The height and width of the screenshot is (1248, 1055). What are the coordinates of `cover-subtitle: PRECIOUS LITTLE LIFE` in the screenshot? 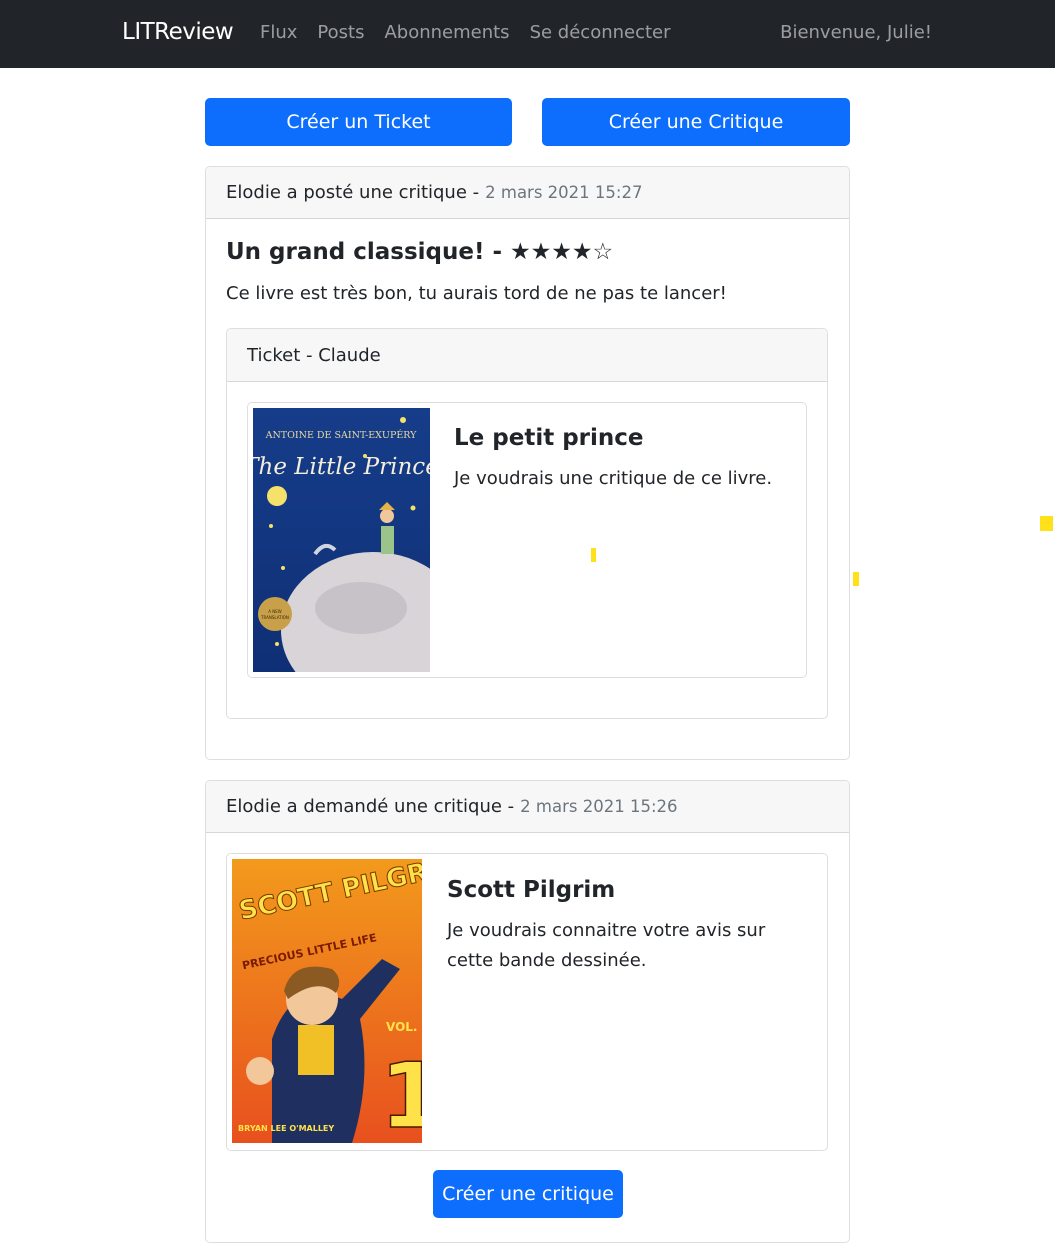 It's located at (309, 951).